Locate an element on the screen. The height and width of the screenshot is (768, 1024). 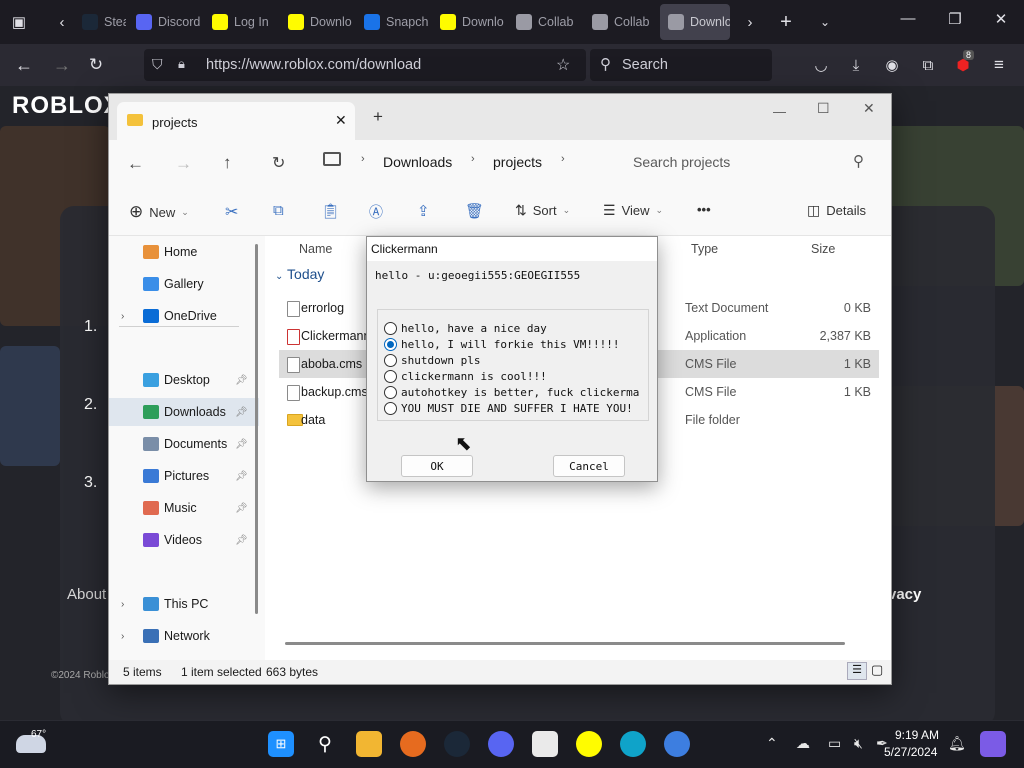
cancel-button: Cancel is located at coordinates (589, 466).